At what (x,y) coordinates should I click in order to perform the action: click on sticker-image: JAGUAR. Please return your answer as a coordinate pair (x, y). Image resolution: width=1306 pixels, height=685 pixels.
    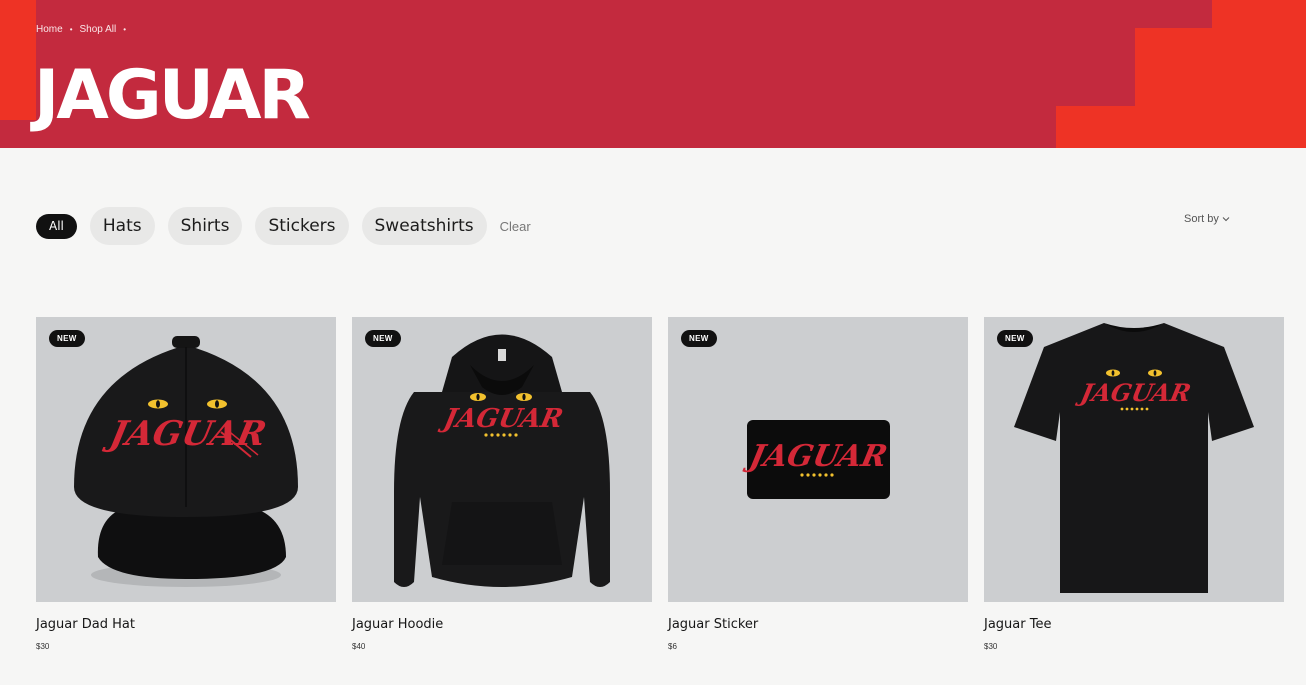
    Looking at the image, I should click on (815, 459).